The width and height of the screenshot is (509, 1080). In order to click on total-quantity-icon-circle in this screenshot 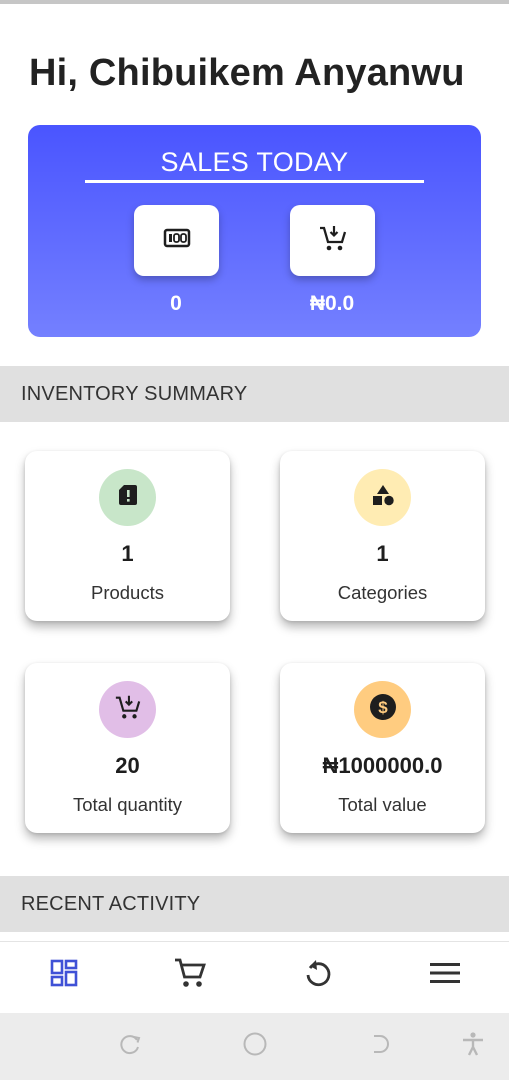, I will do `click(127, 709)`.